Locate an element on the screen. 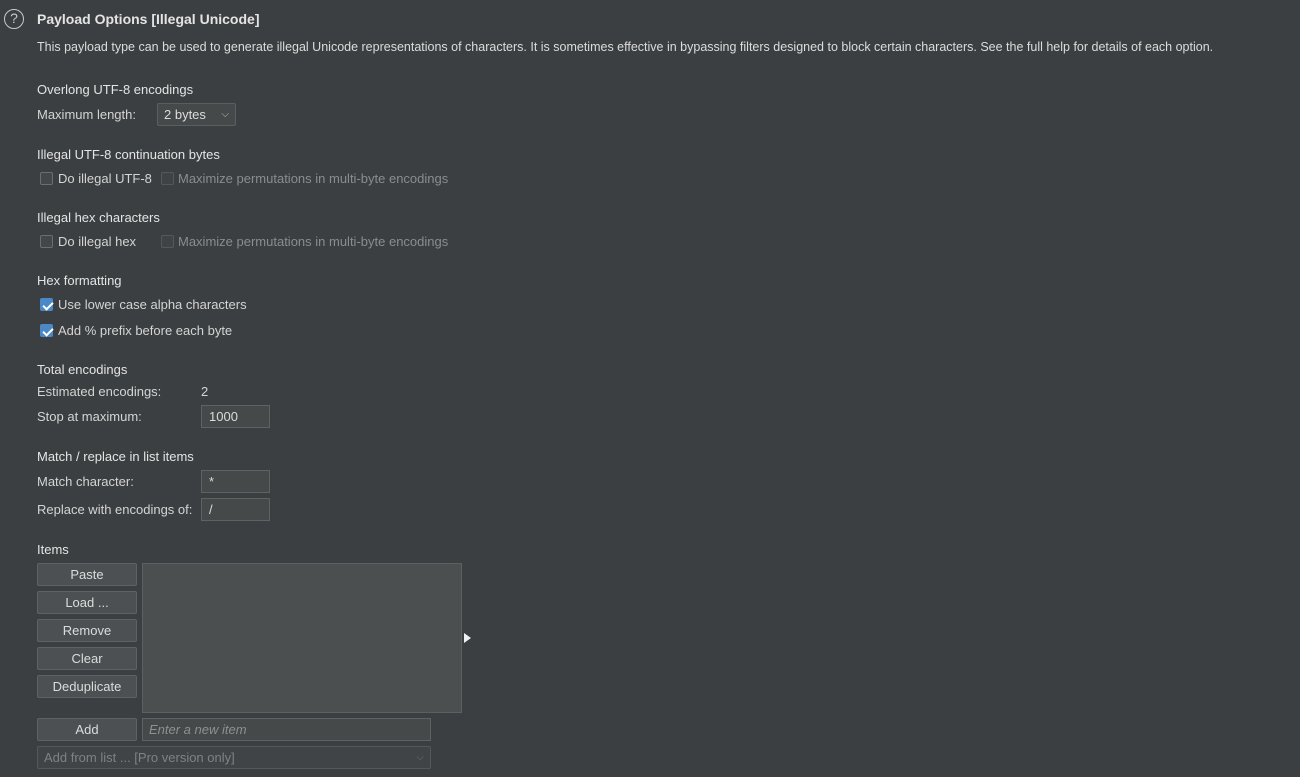  percent-prefix-label: Add % prefix before each byte is located at coordinates (145, 330).